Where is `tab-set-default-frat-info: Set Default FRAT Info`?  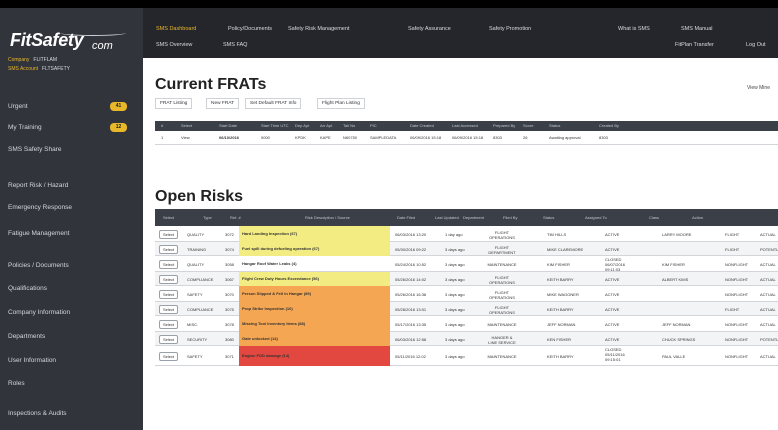 tab-set-default-frat-info: Set Default FRAT Info is located at coordinates (273, 103).